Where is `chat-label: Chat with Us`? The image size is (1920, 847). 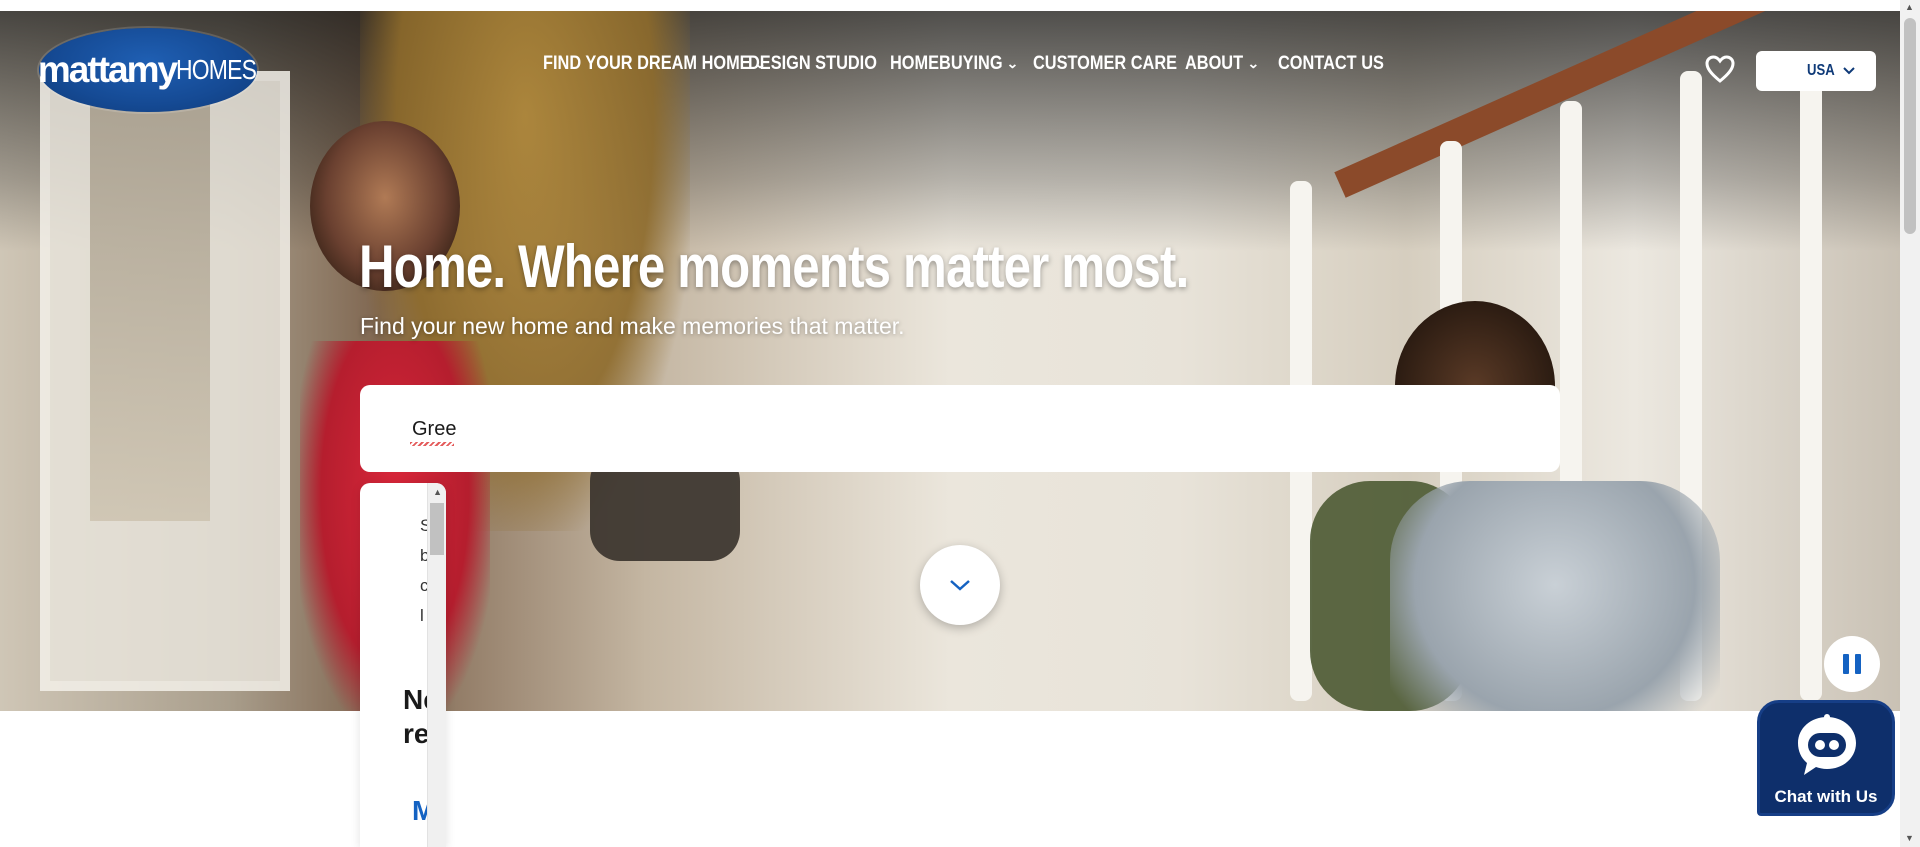
chat-label: Chat with Us is located at coordinates (1826, 796).